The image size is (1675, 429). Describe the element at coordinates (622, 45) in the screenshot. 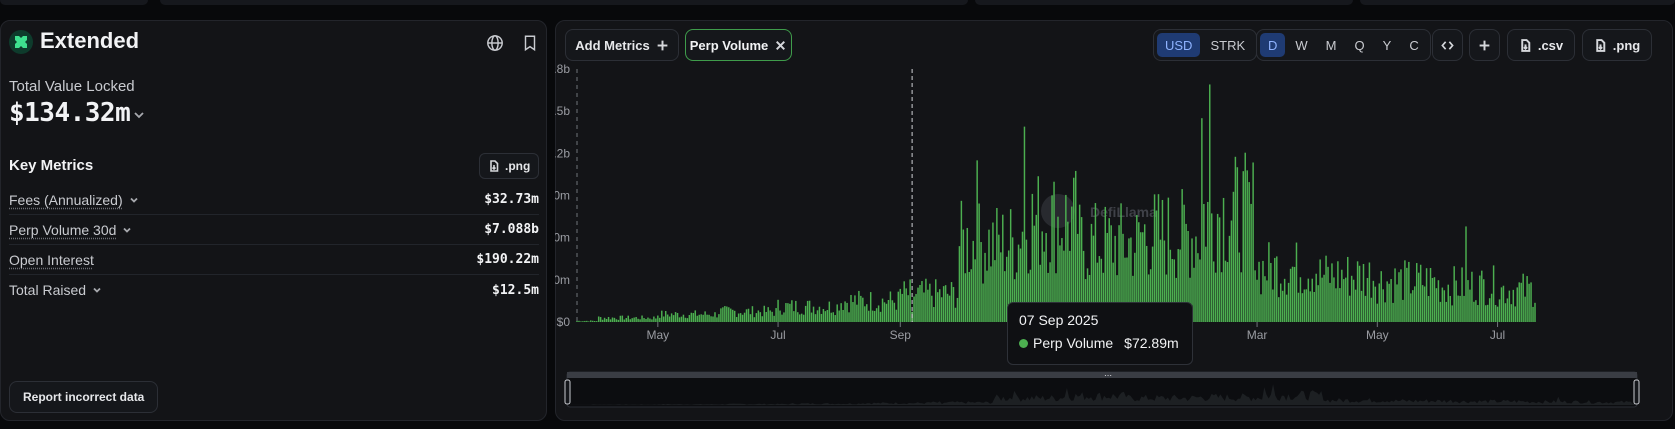

I see `add-metrics-button: Add Metrics` at that location.